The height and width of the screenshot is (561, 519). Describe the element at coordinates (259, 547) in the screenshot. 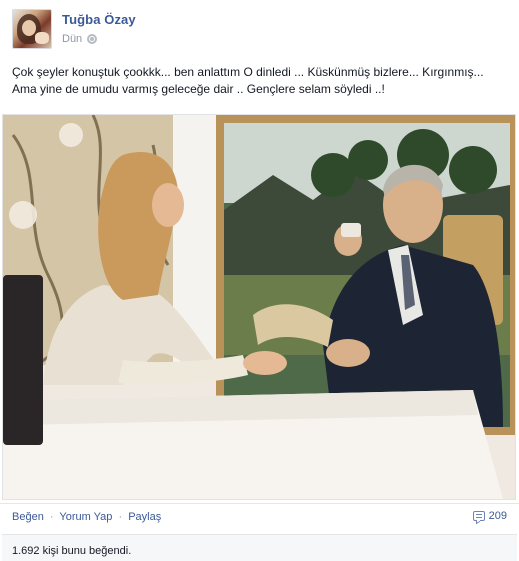

I see `likes-bar: 1.692 kişi bunu beğendi.` at that location.